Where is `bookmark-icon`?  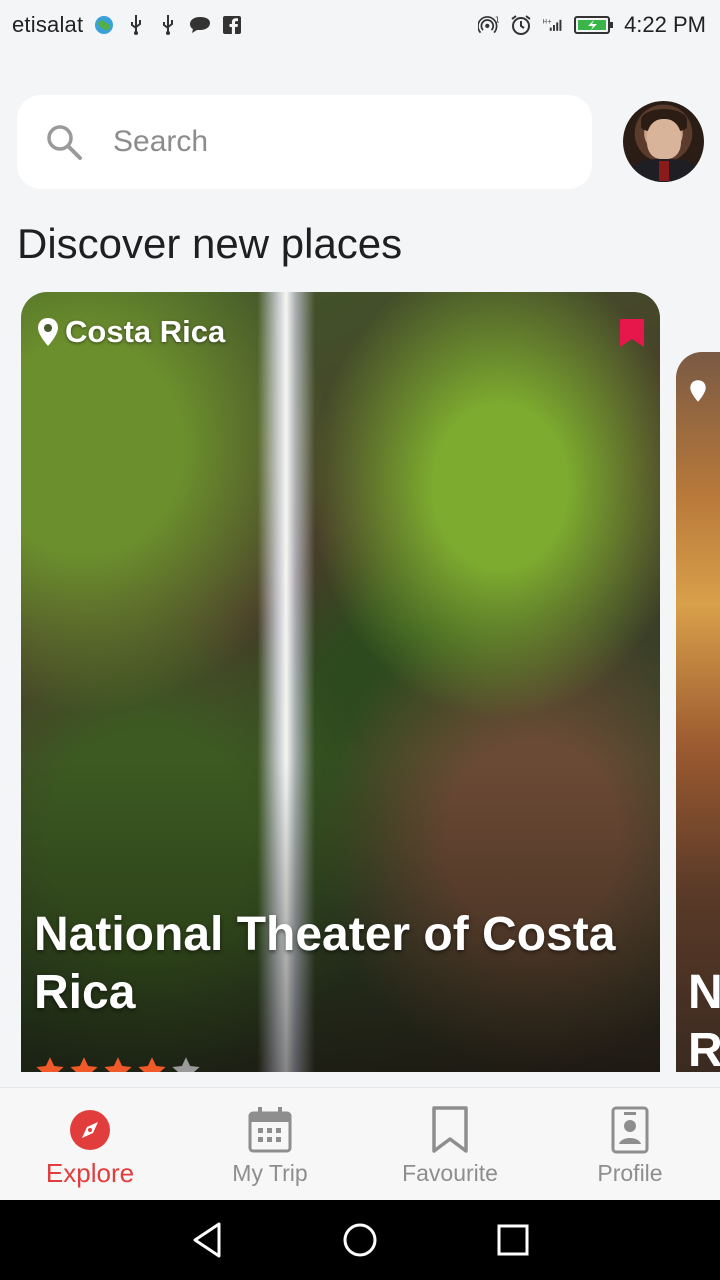 bookmark-icon is located at coordinates (632, 333).